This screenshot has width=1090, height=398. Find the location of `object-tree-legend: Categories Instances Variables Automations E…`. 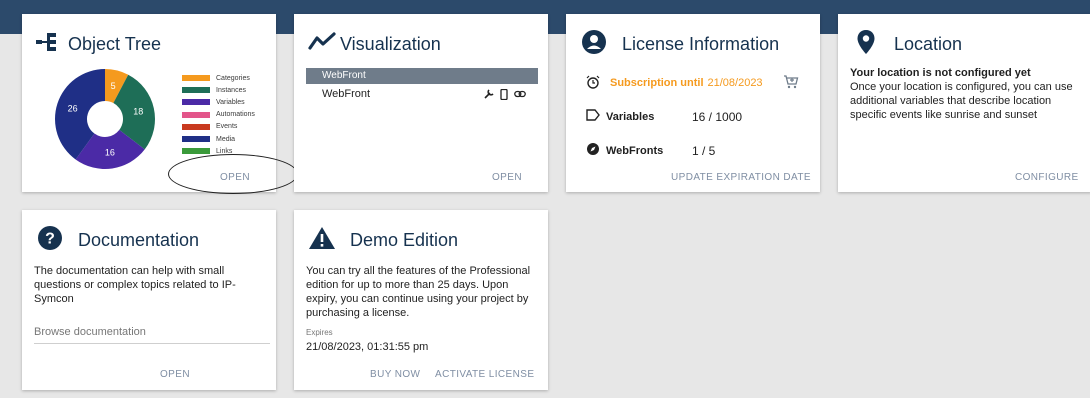

object-tree-legend: Categories Instances Variables Automations E… is located at coordinates (218, 114).